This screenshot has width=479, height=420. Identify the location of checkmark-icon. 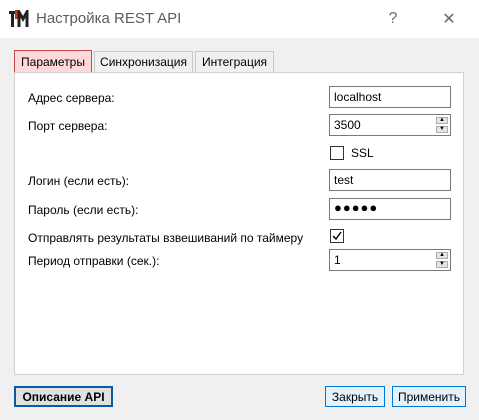
(337, 236).